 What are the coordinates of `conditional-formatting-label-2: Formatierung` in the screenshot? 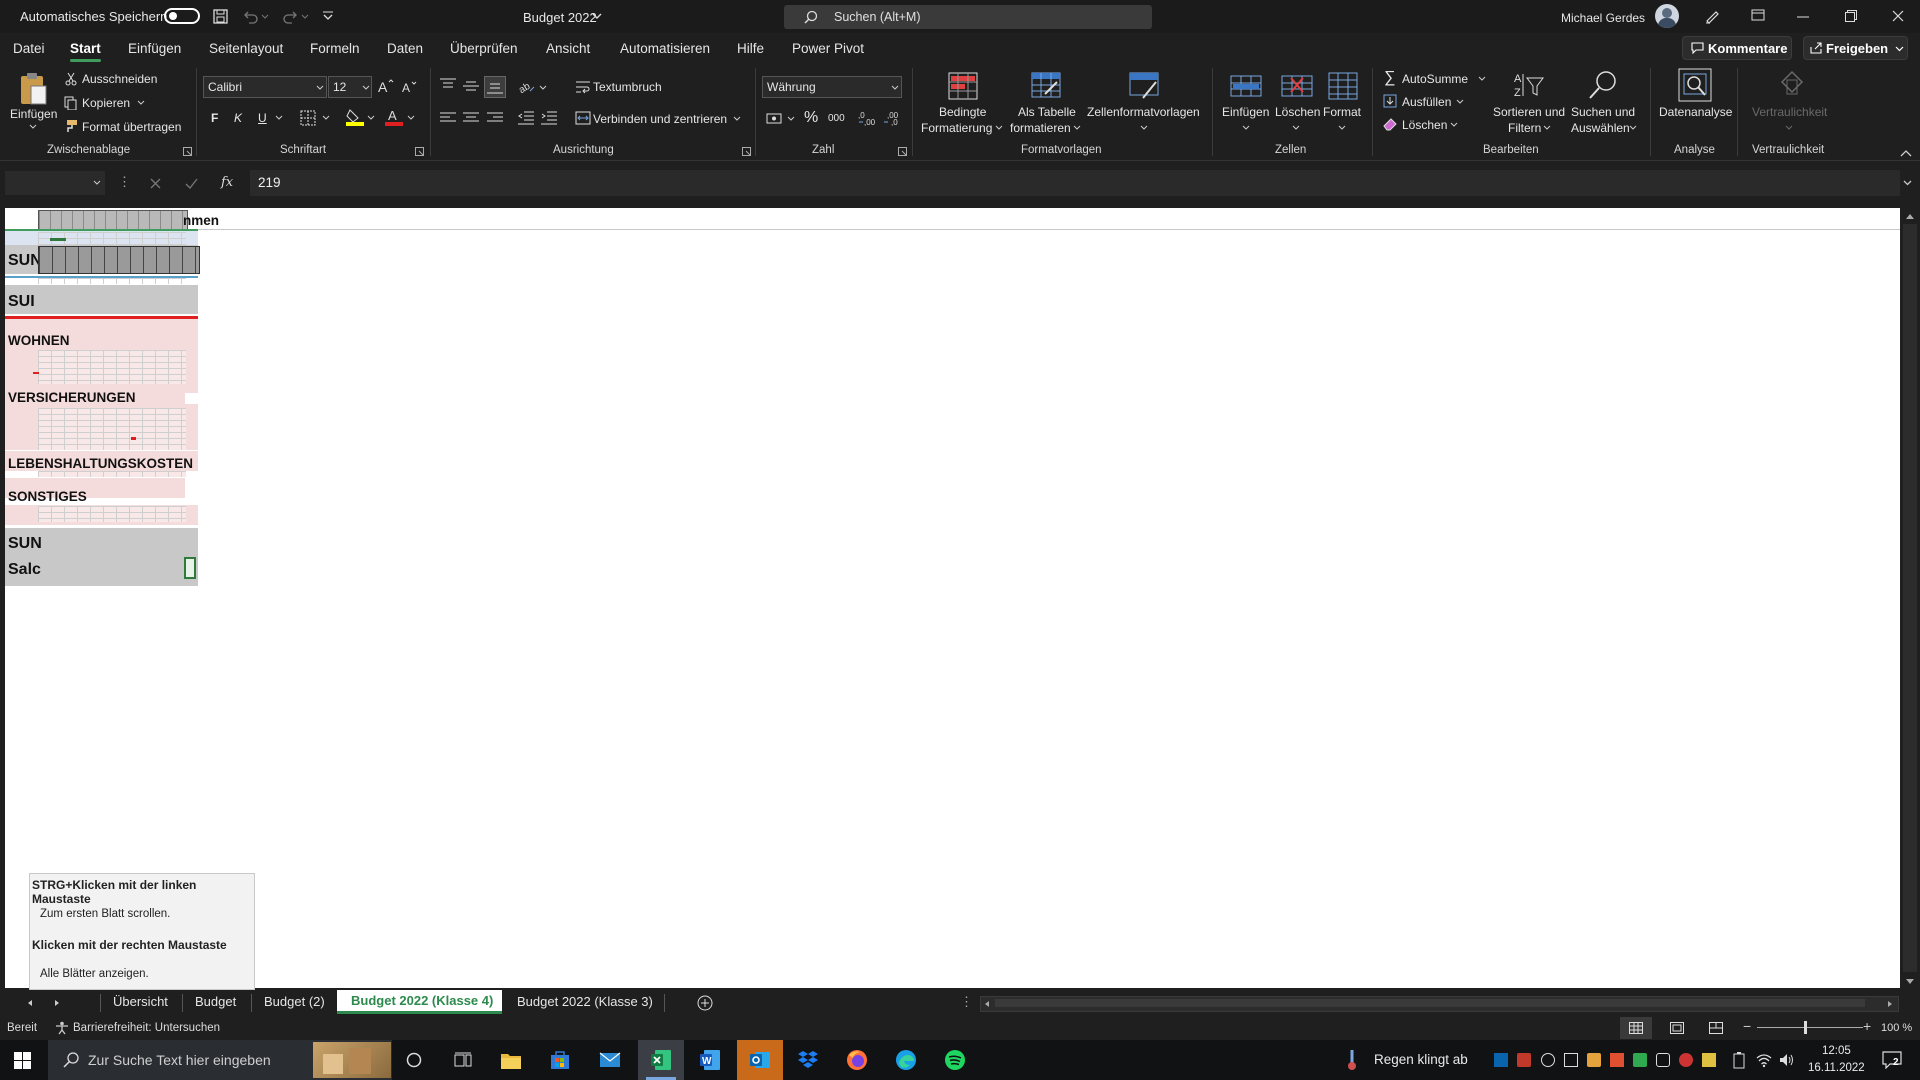 It's located at (956, 128).